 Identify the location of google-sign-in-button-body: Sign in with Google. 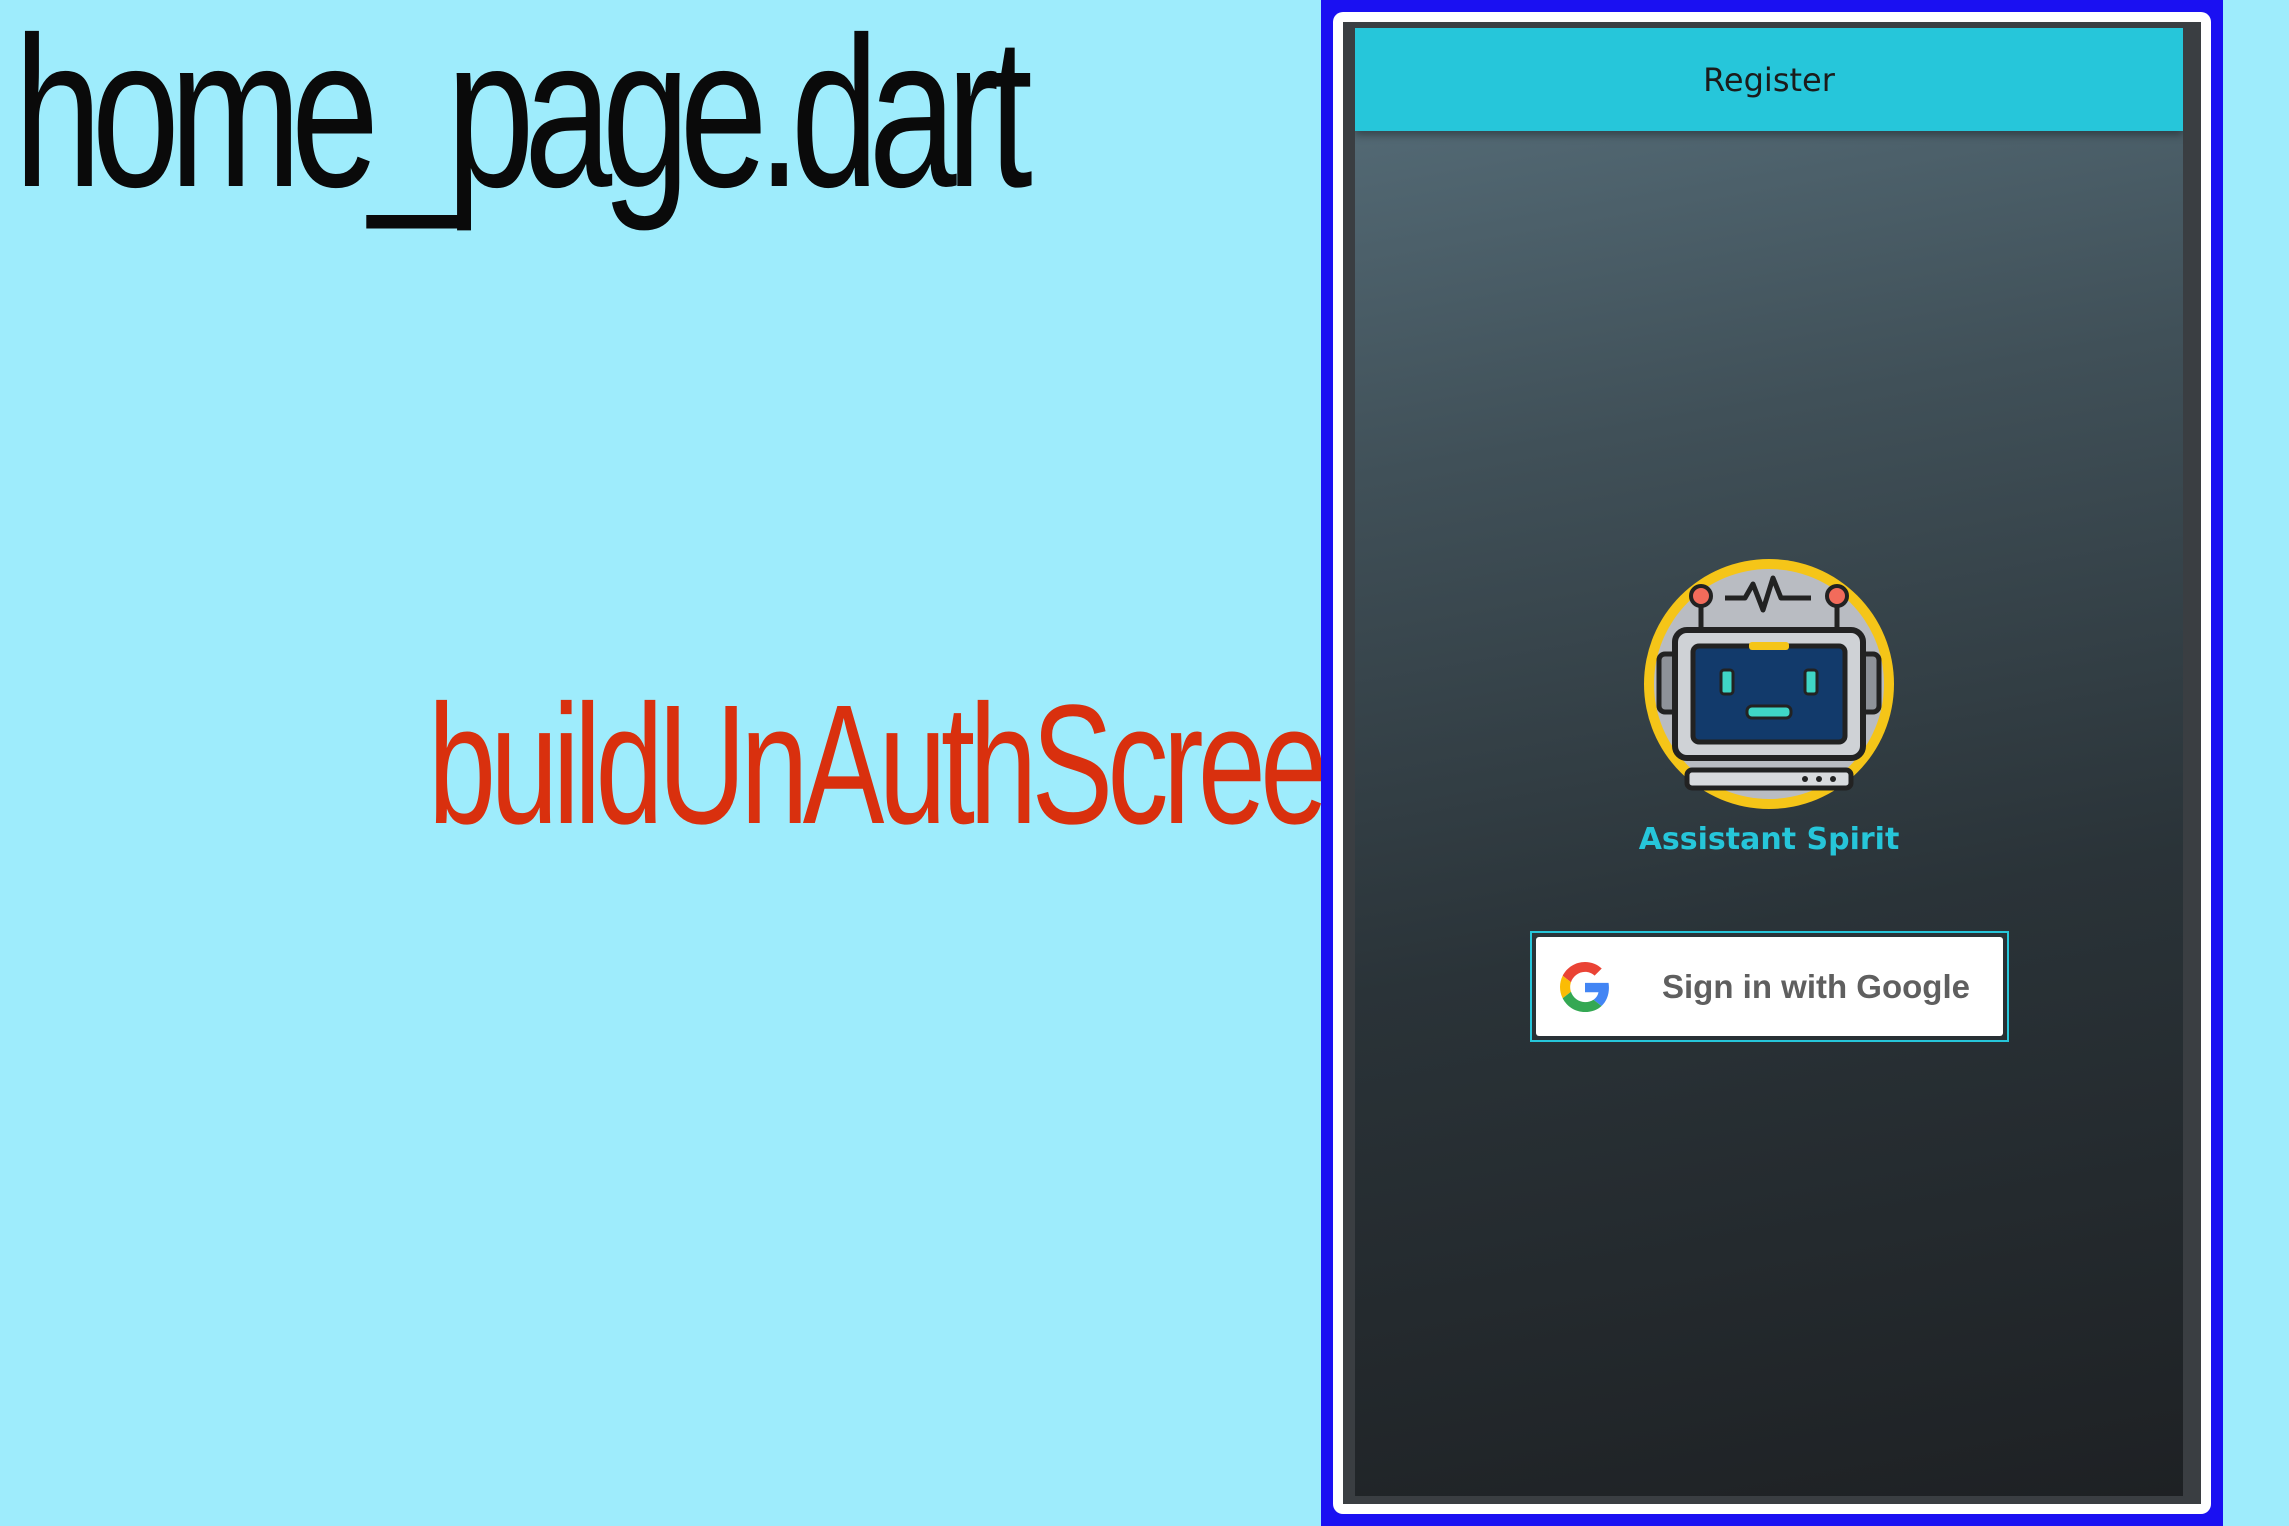
(1769, 986).